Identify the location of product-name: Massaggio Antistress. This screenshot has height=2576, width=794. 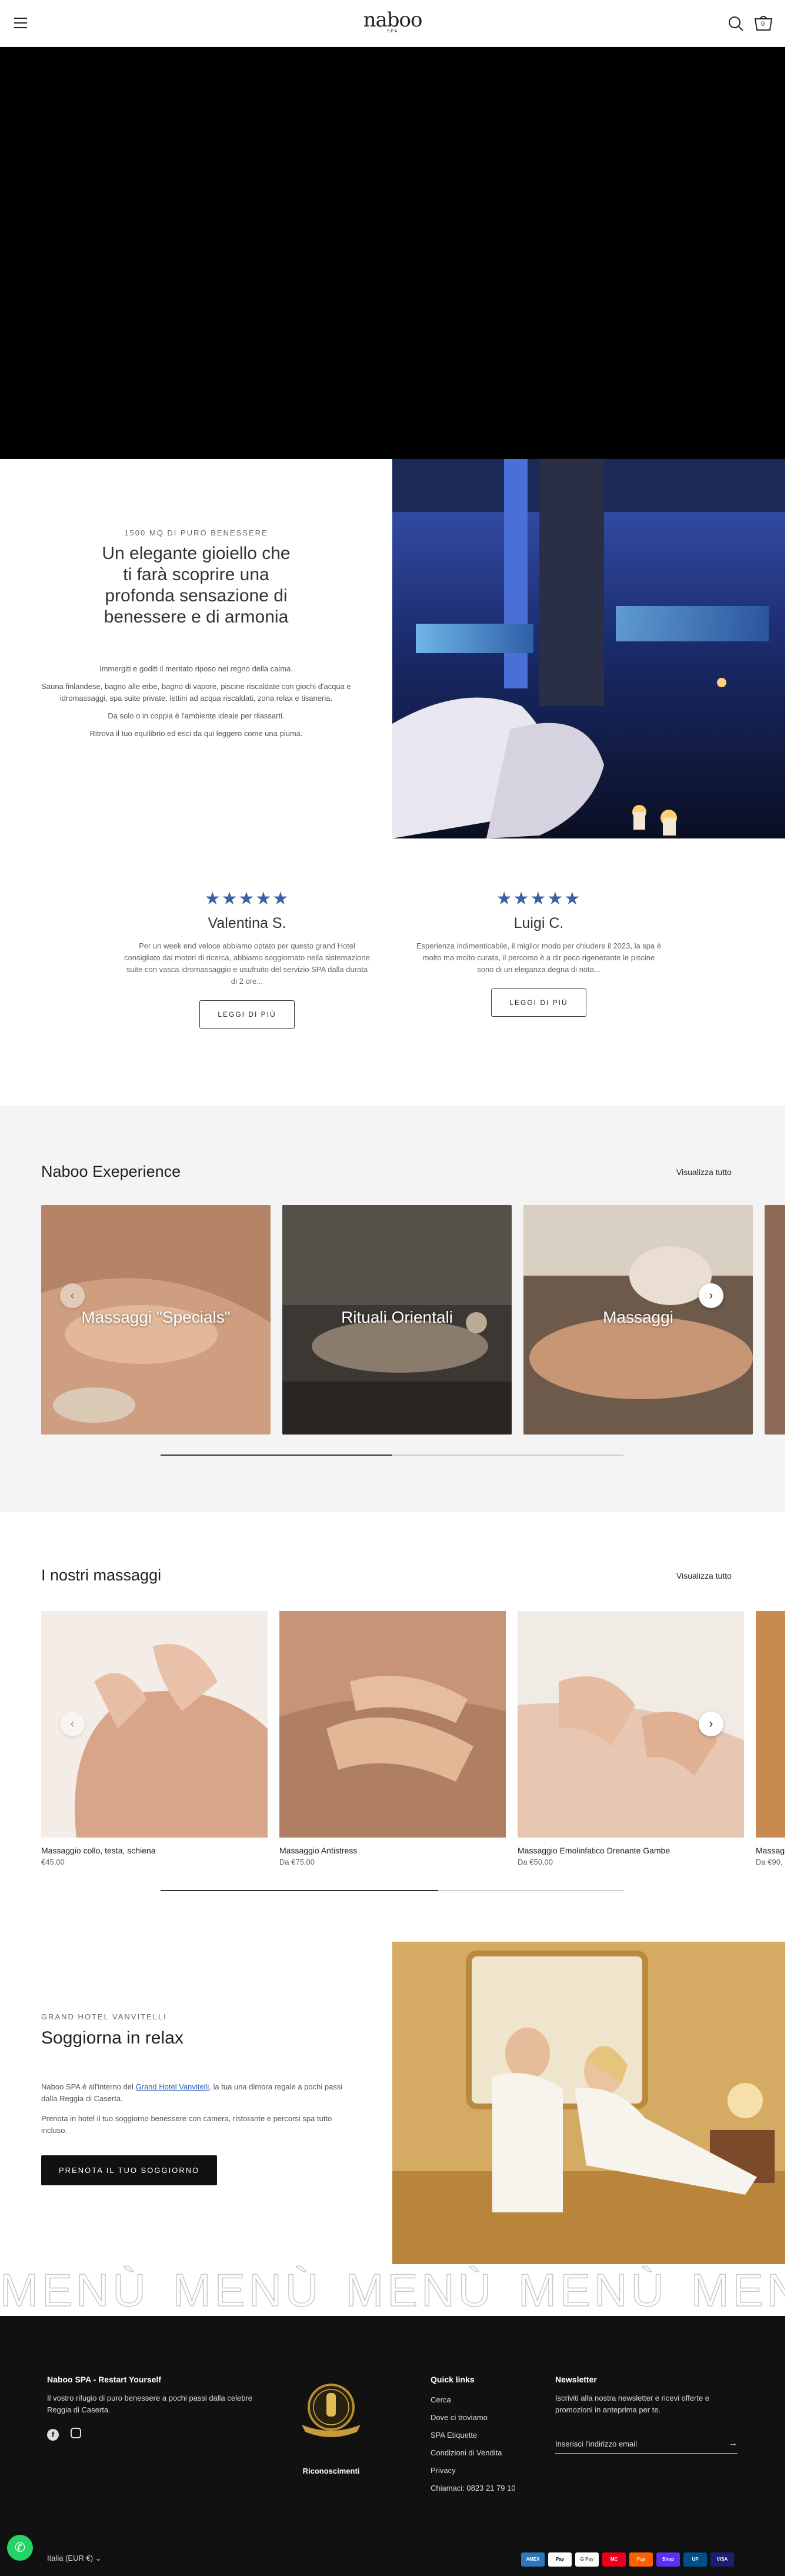
(393, 1850).